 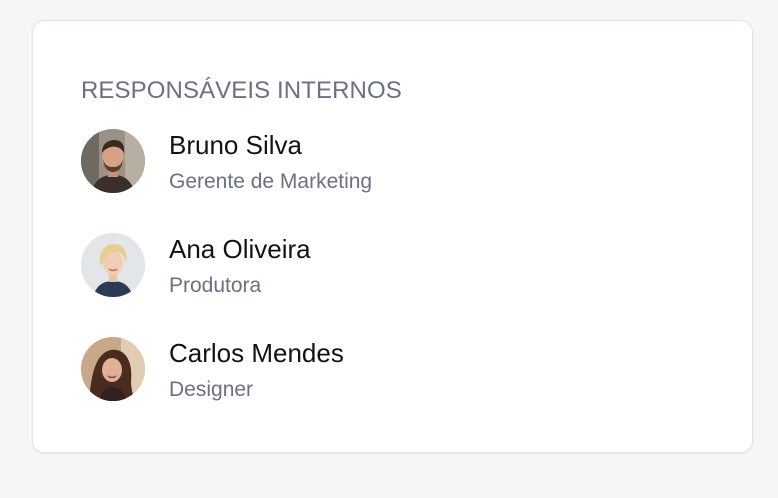 What do you see at coordinates (381, 370) in the screenshot?
I see `person-item-carlos-mendes: Carlos Mendes Designer` at bounding box center [381, 370].